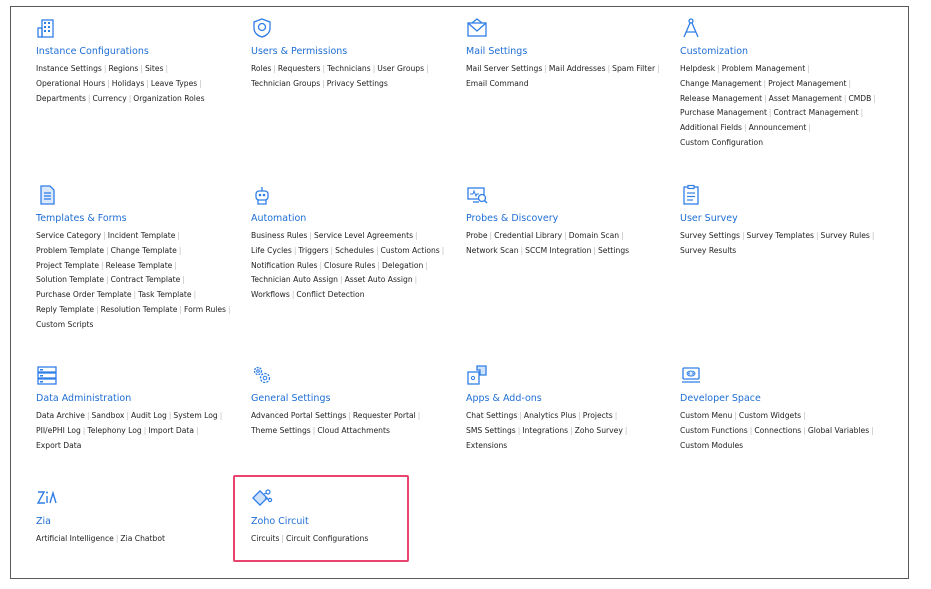 The width and height of the screenshot is (931, 589). What do you see at coordinates (353, 218) in the screenshot?
I see `card-title: Automation` at bounding box center [353, 218].